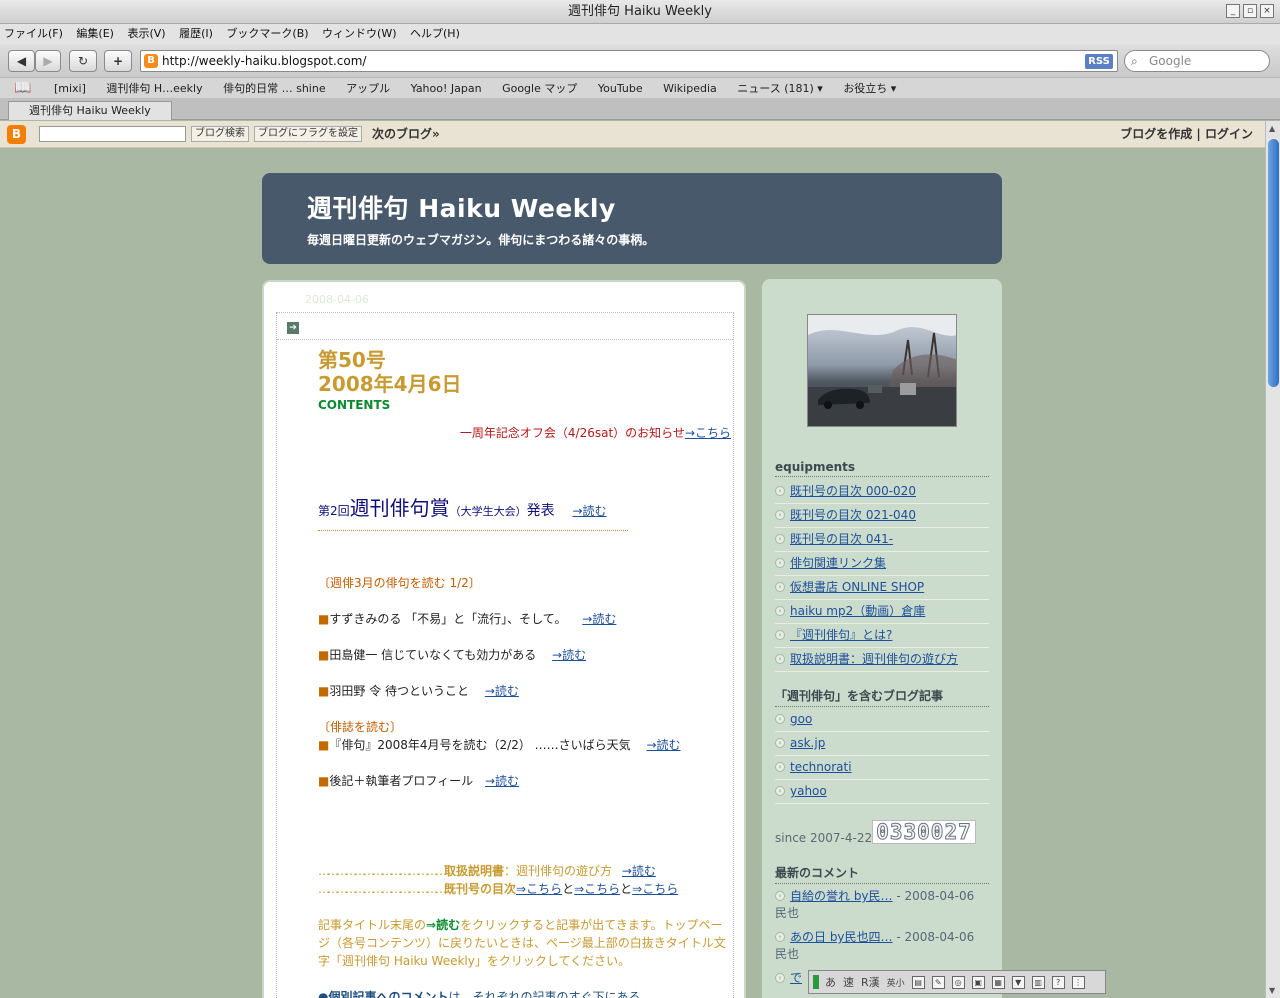  What do you see at coordinates (848, 982) in the screenshot?
I see `ime-mode: 速` at bounding box center [848, 982].